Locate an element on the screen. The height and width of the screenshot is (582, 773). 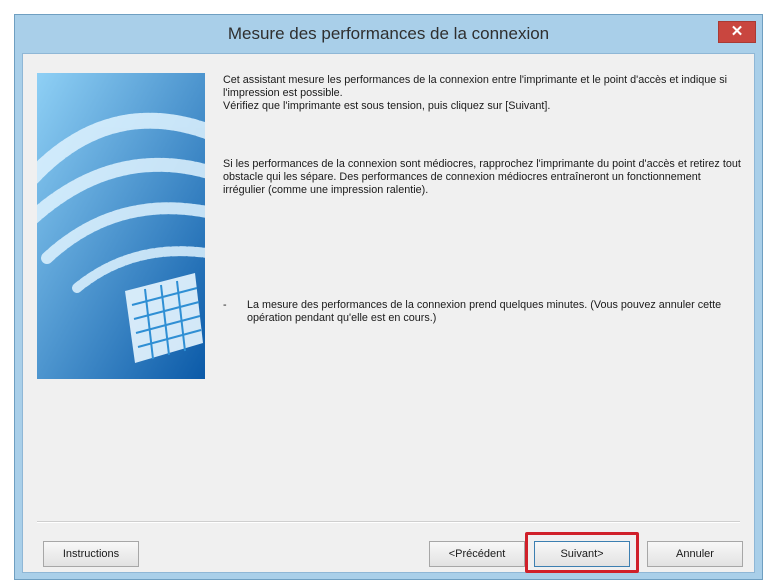
wifi-illustration is located at coordinates (121, 226).